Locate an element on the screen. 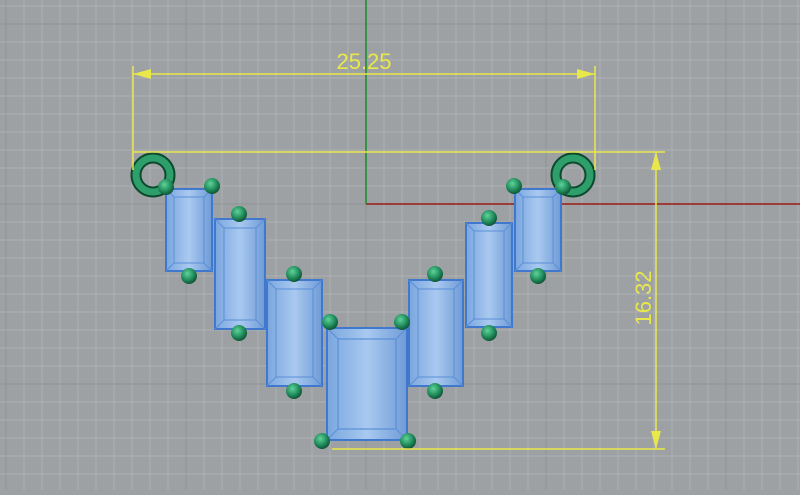  baguette-gem-center is located at coordinates (367, 384).